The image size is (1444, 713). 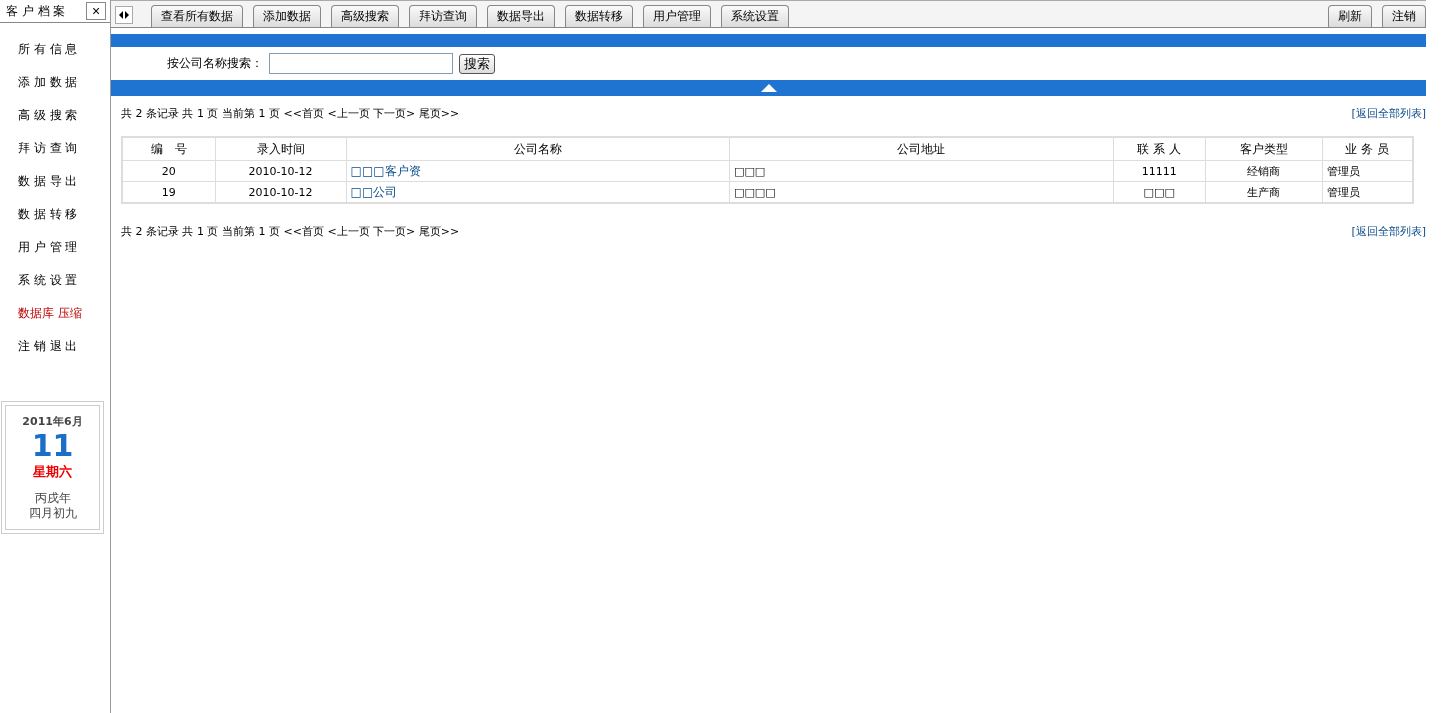 I want to click on column-header: 公司名称, so click(x=538, y=149).